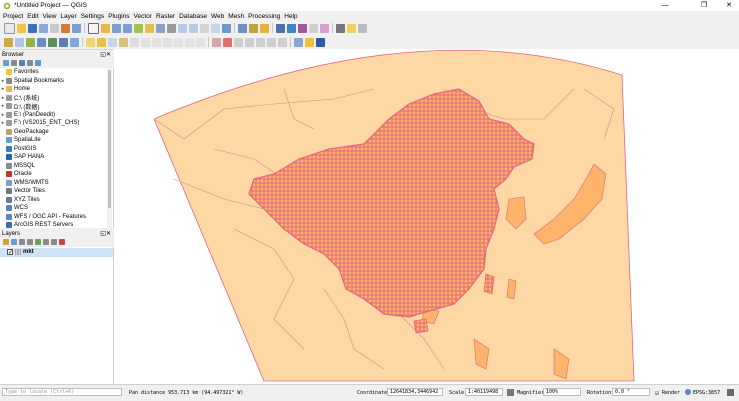 The width and height of the screenshot is (739, 401). I want to click on zoom-in-icon, so click(116, 28).